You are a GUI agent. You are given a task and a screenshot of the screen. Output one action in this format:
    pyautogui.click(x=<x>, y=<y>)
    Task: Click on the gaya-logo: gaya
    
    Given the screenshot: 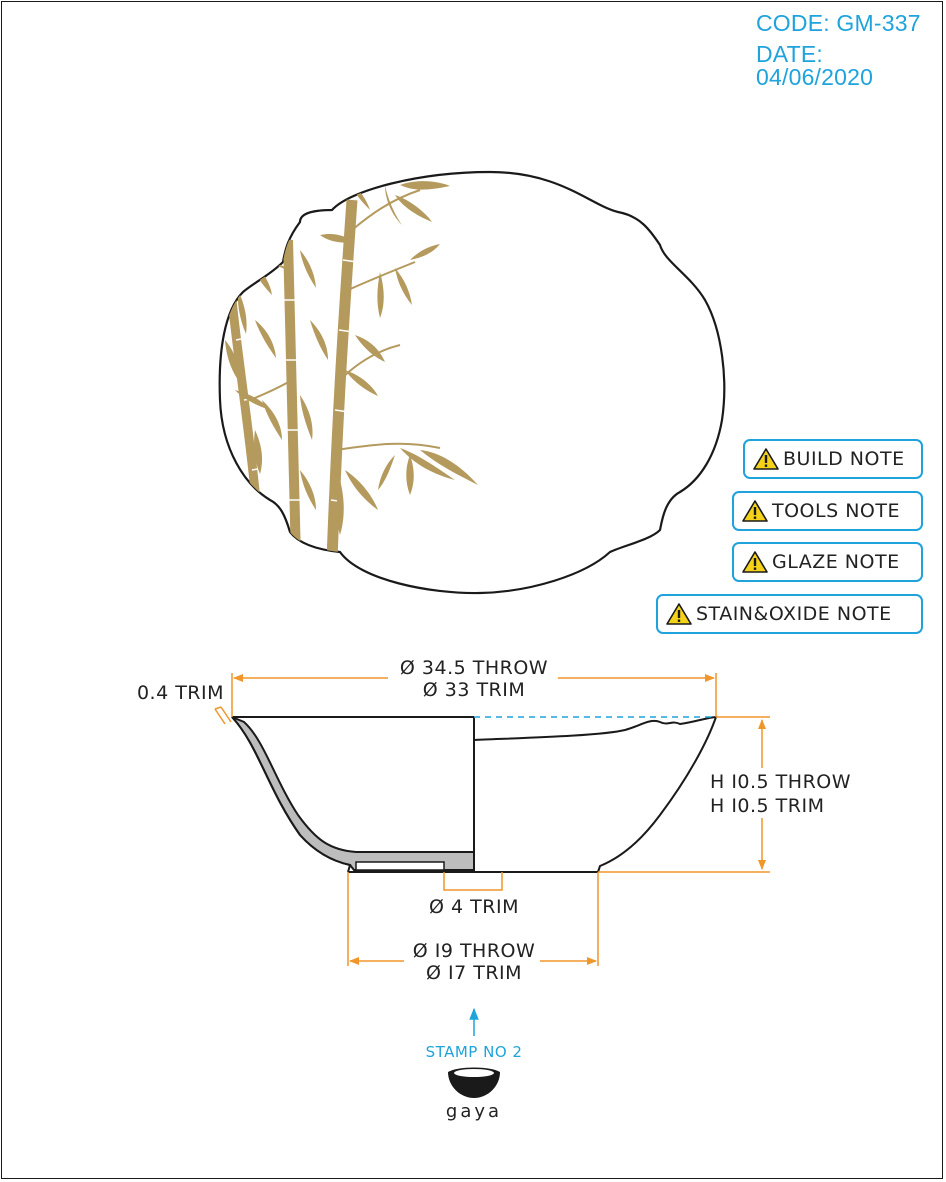 What is the action you would take?
    pyautogui.click(x=474, y=1094)
    